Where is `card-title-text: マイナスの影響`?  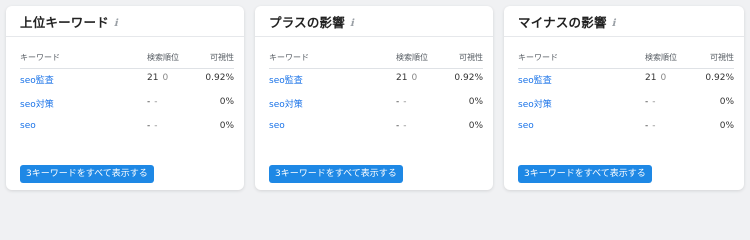 card-title-text: マイナスの影響 is located at coordinates (562, 22).